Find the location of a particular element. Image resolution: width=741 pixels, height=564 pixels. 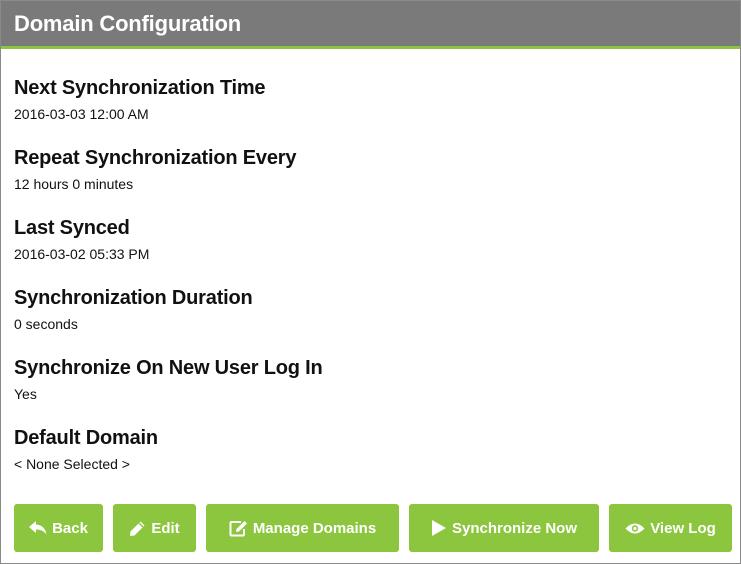

eye-icon is located at coordinates (635, 528).